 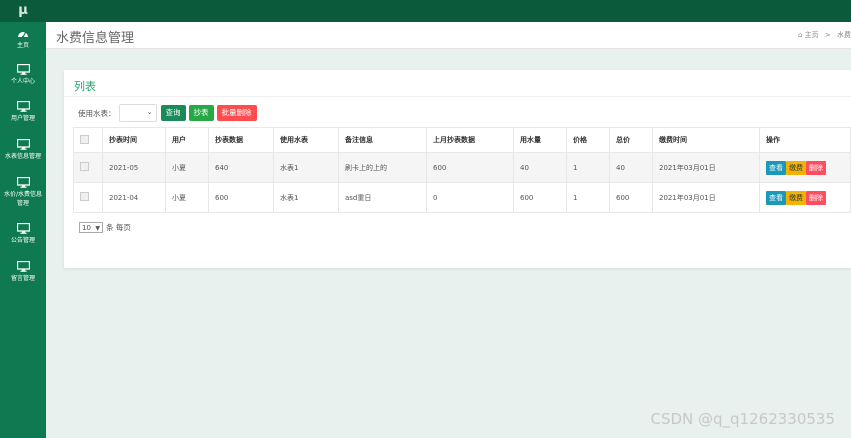 I want to click on cell-usage: 40, so click(x=540, y=167).